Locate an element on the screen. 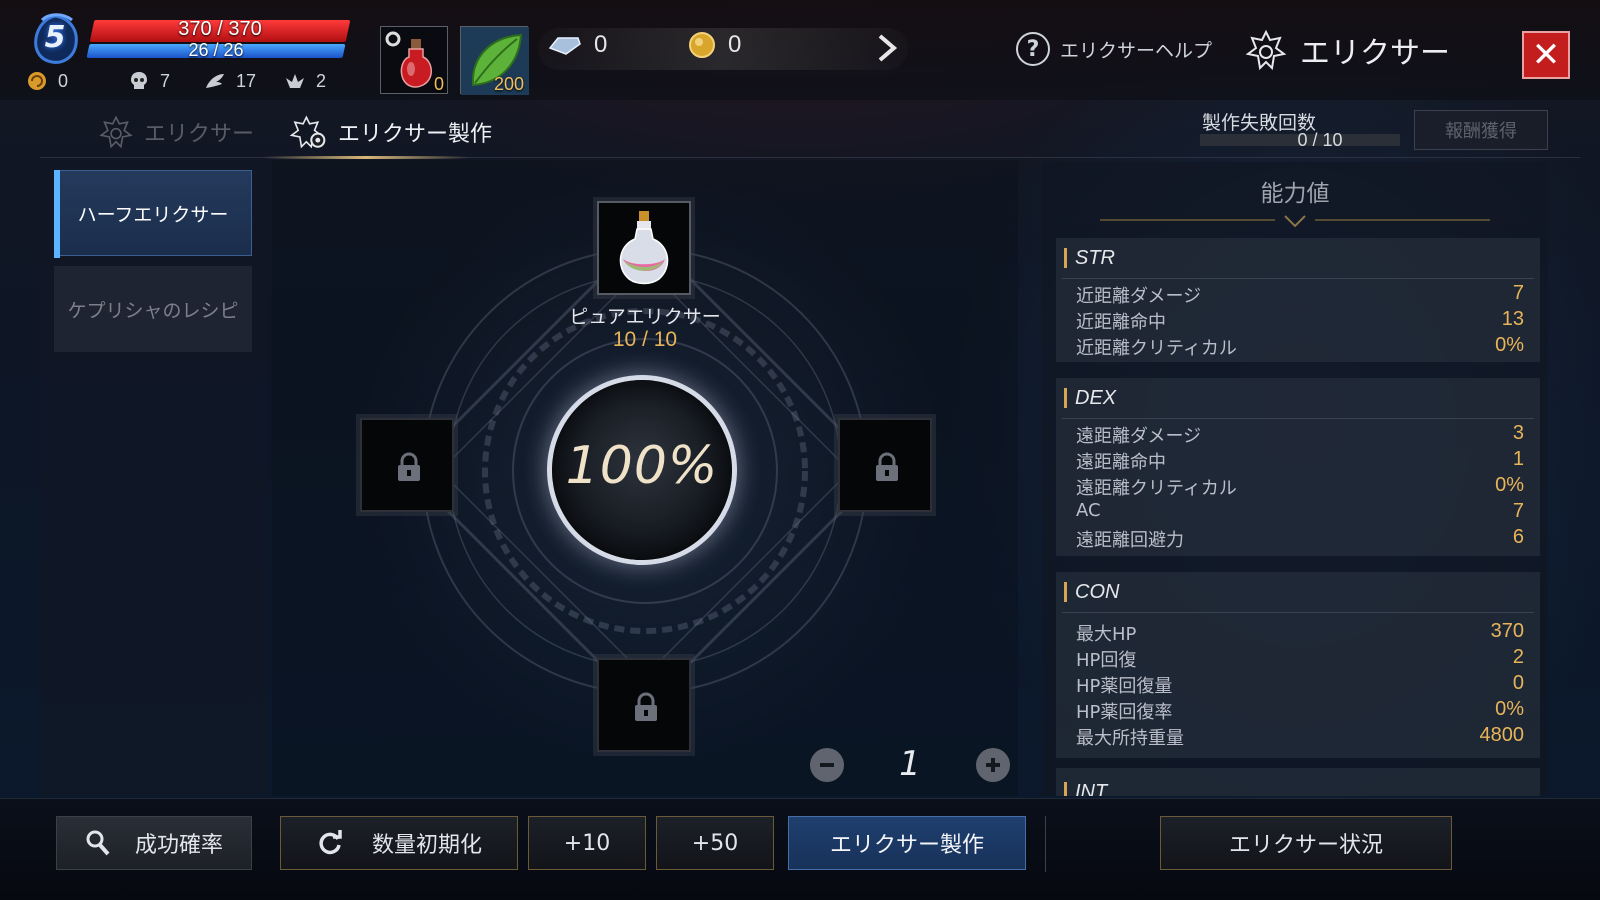 This screenshot has height=900, width=1600. fail-count-value: 0 / 10 is located at coordinates (1320, 140).